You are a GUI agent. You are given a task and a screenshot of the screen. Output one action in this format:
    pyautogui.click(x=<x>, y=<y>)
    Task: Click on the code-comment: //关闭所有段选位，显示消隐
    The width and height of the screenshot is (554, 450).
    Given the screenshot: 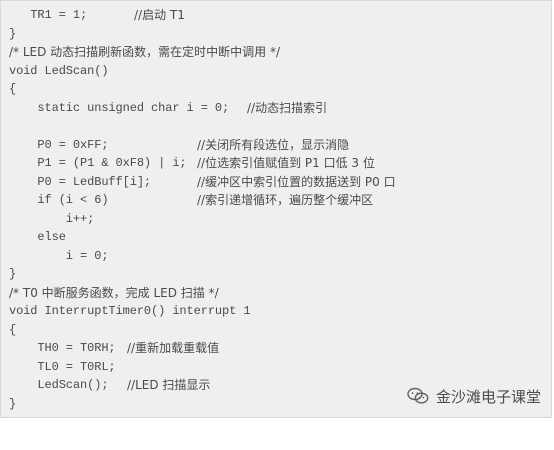 What is the action you would take?
    pyautogui.click(x=273, y=144)
    